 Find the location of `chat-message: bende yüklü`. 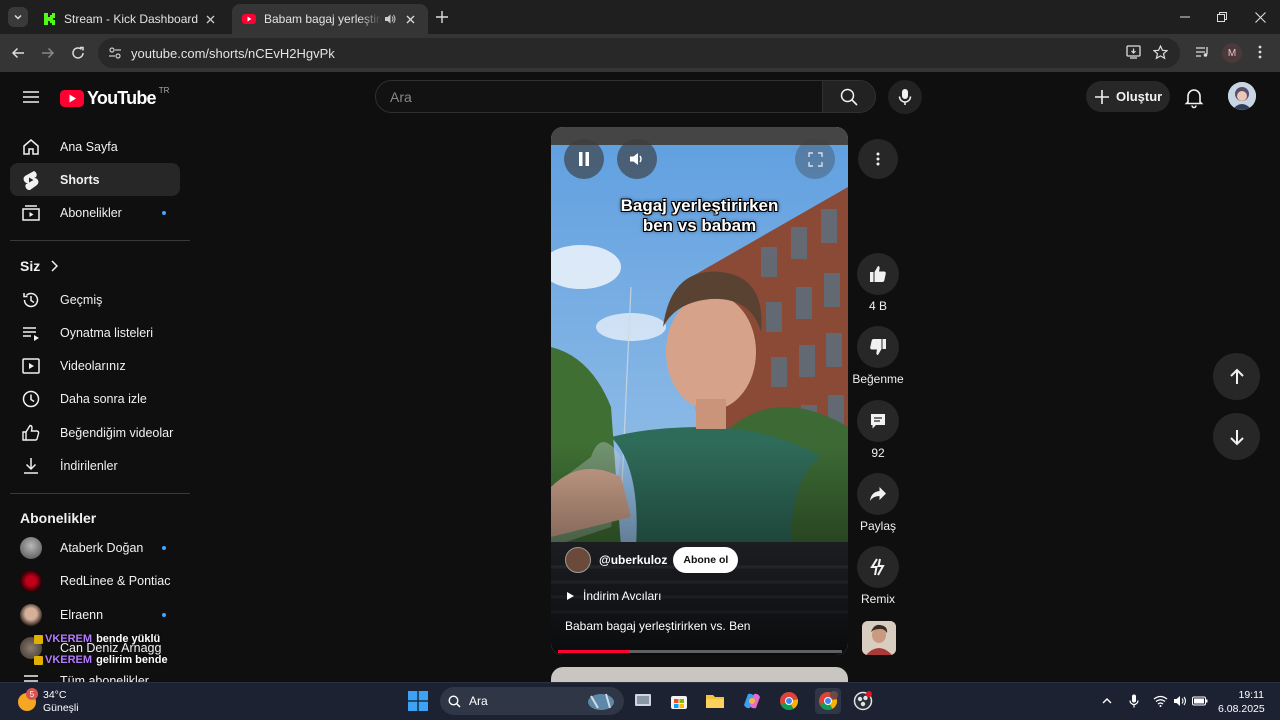

chat-message: bende yüklü is located at coordinates (128, 639).